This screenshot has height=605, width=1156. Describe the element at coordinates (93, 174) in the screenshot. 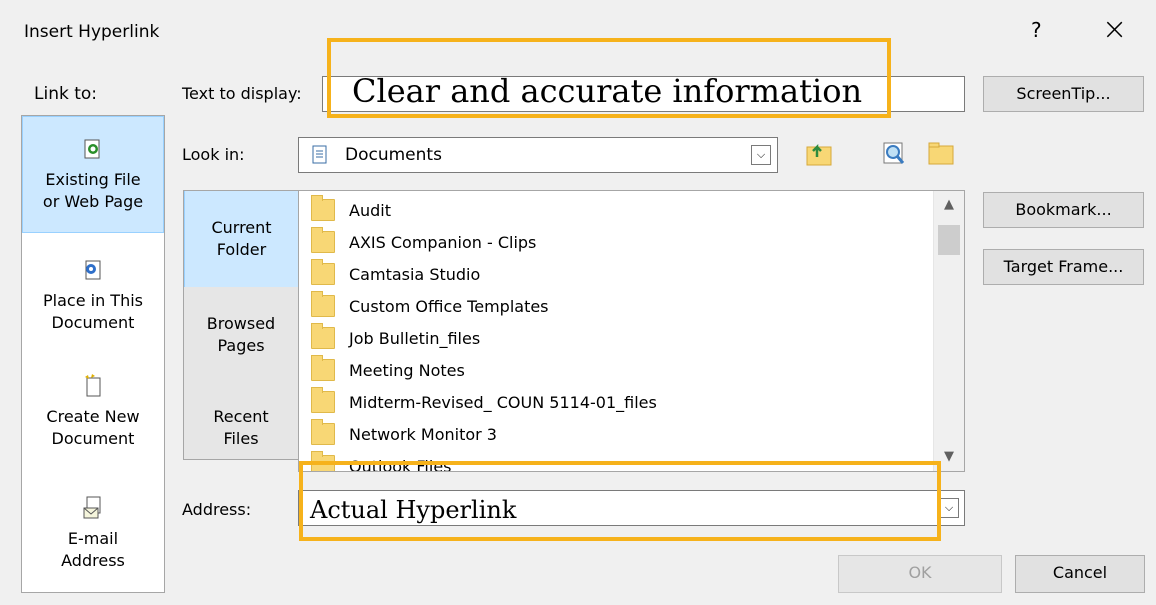

I see `link-to-existing-file: Existing File or Web Page` at that location.